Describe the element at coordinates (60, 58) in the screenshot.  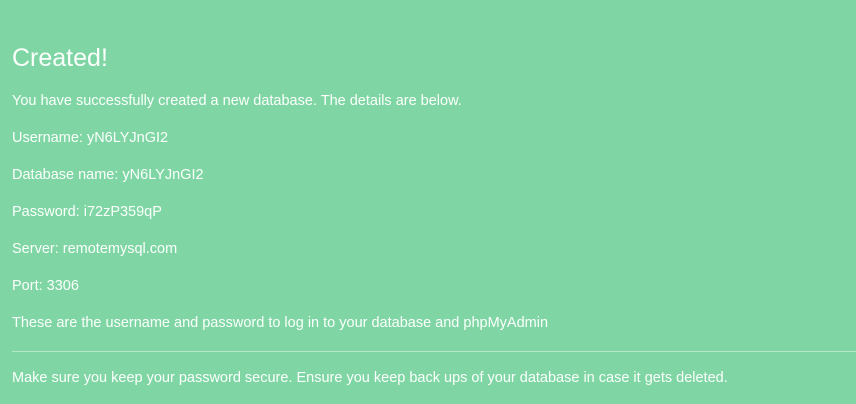
I see `page-title: Created!` at that location.